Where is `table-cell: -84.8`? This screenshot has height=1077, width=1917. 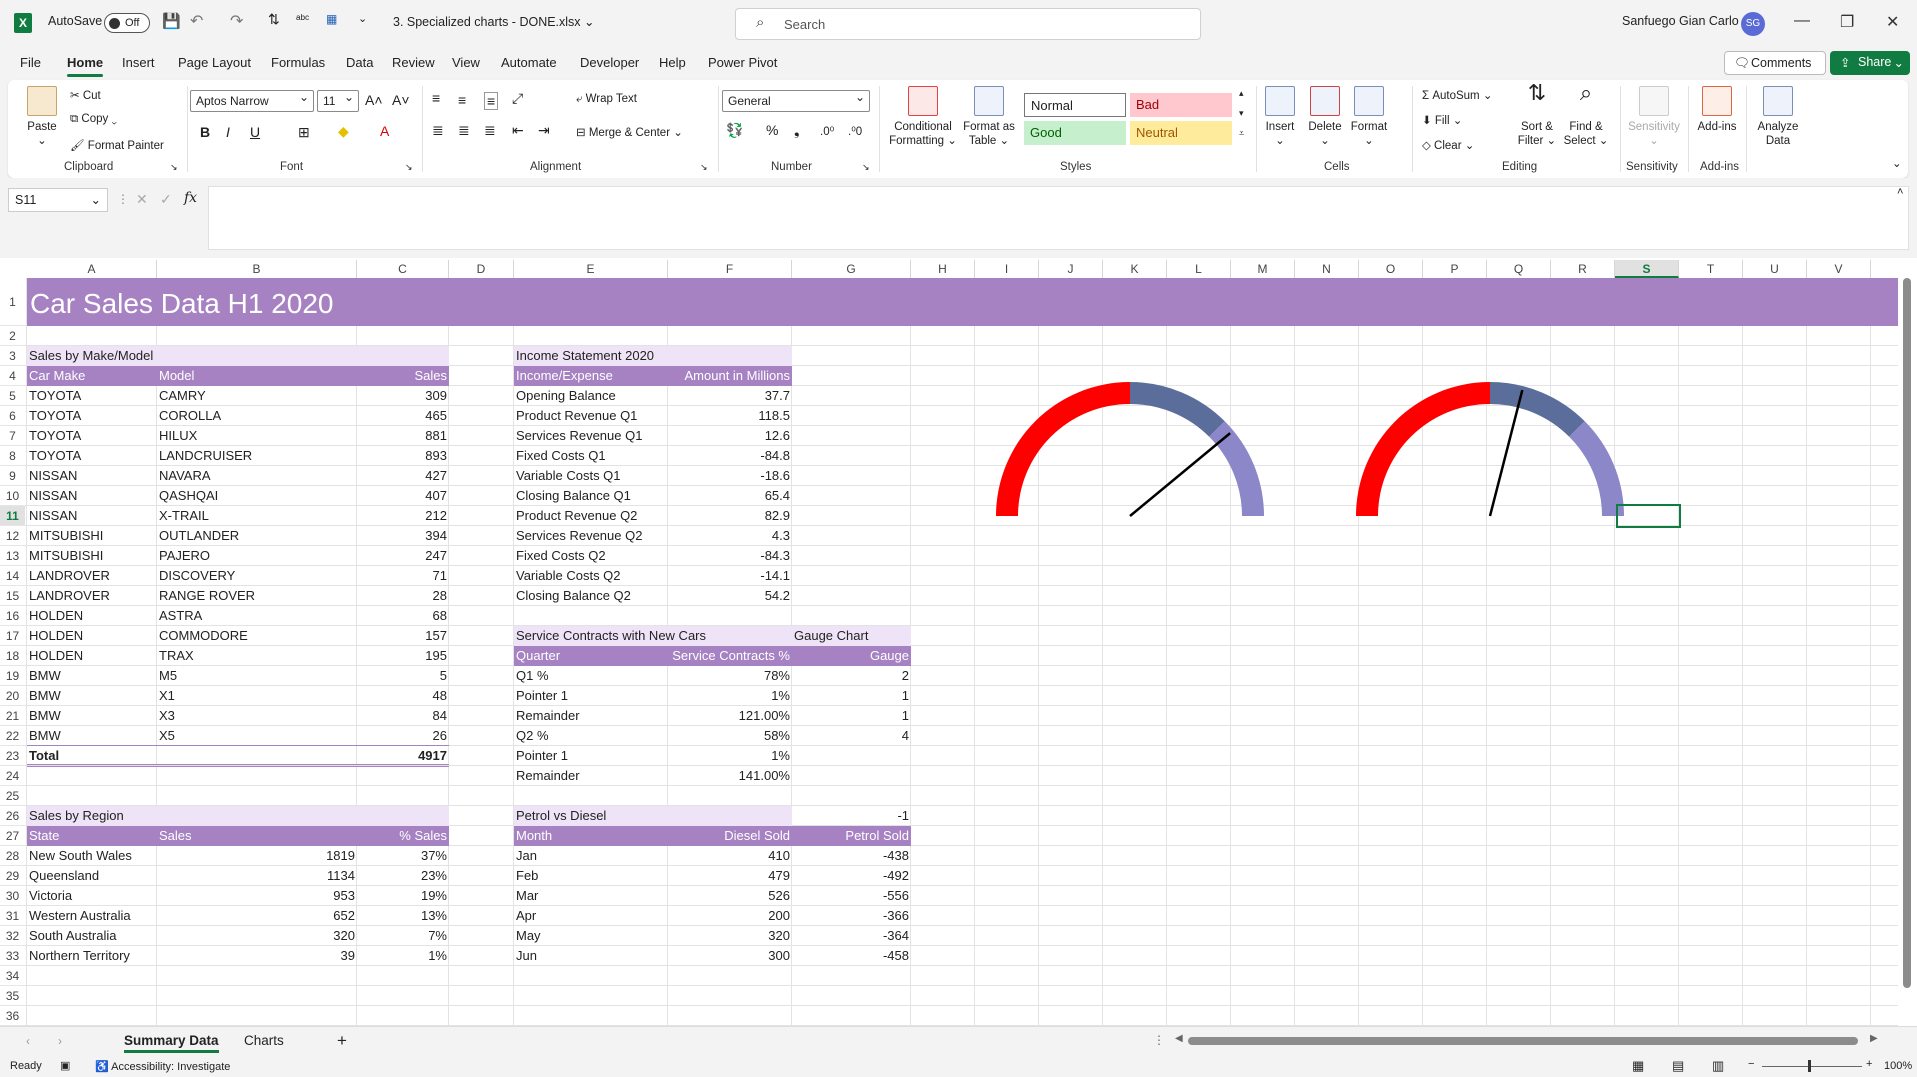 table-cell: -84.8 is located at coordinates (730, 456).